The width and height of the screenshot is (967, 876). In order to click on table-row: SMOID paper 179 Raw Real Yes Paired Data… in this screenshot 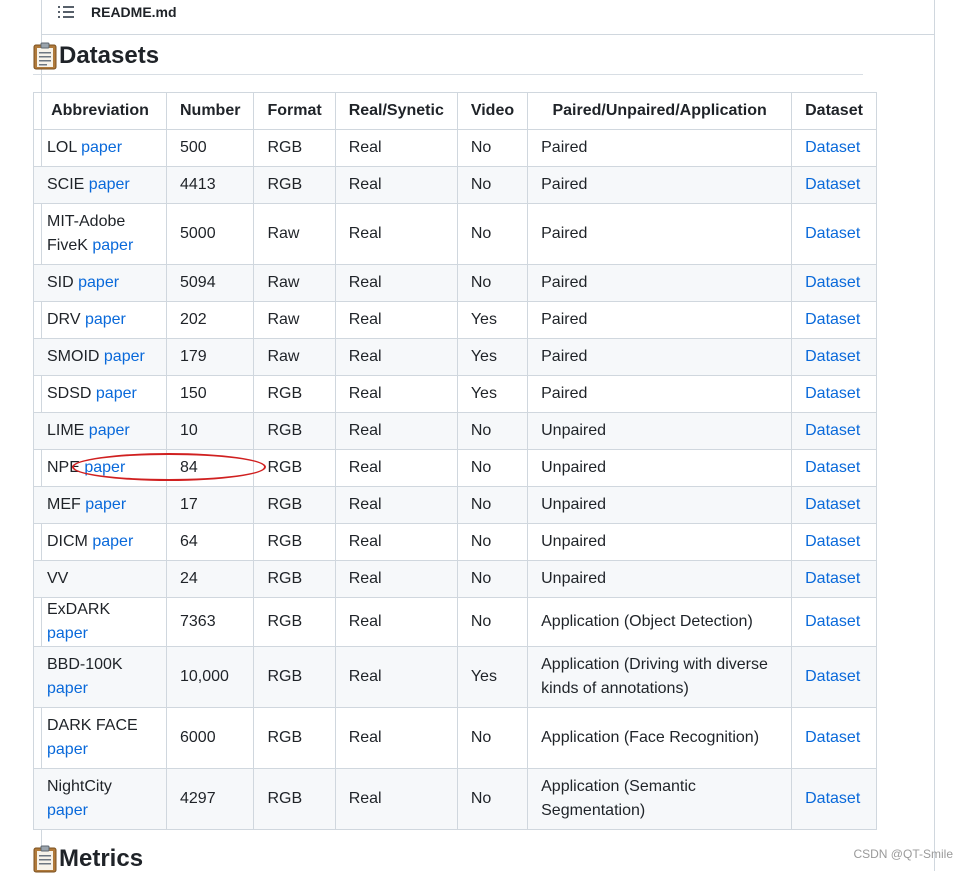, I will do `click(455, 357)`.